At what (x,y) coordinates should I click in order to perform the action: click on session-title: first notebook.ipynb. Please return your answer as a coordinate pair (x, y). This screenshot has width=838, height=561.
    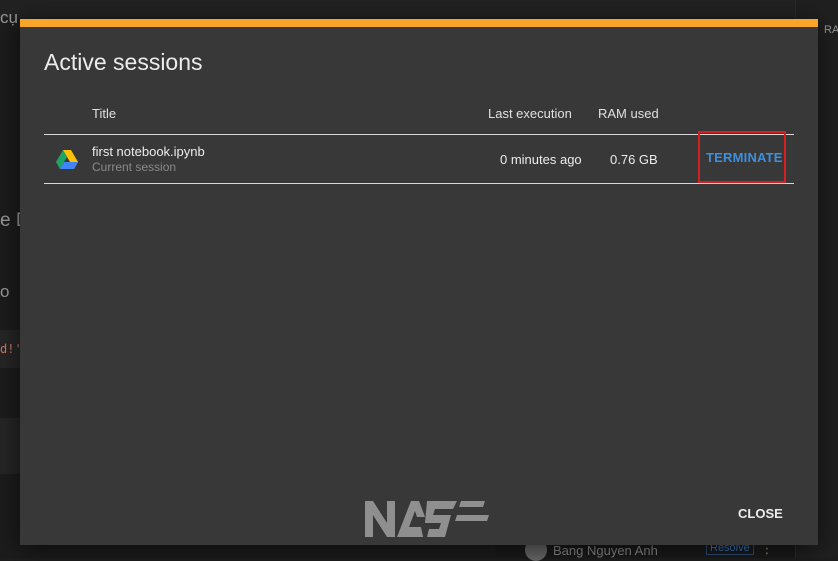
    Looking at the image, I should click on (148, 151).